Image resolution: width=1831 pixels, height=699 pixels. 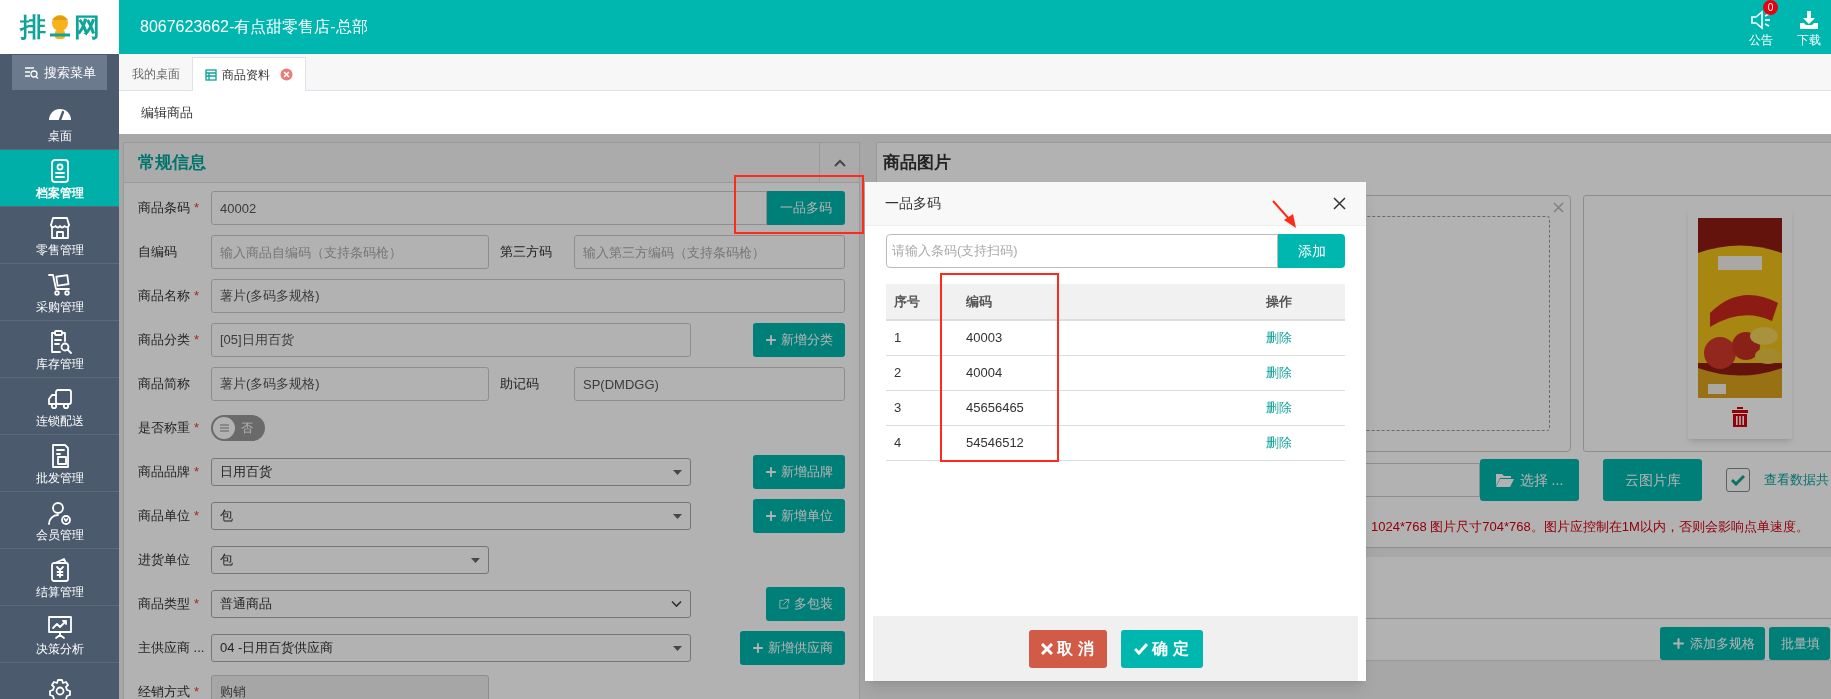 What do you see at coordinates (167, 112) in the screenshot?
I see `breadcrumb: 编辑商品` at bounding box center [167, 112].